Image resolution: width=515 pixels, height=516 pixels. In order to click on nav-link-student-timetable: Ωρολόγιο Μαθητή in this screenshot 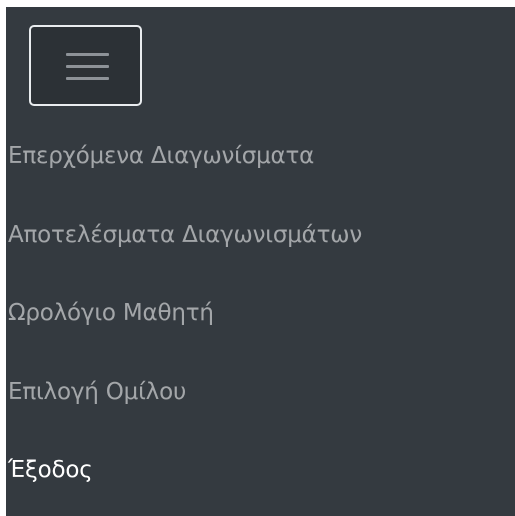, I will do `click(111, 313)`.